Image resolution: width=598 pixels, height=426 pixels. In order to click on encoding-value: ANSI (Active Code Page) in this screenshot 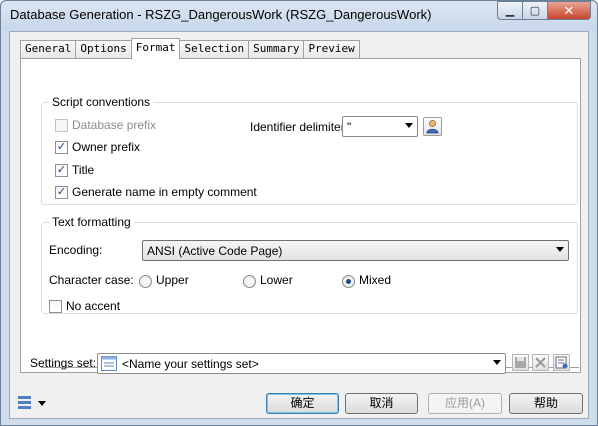, I will do `click(215, 251)`.